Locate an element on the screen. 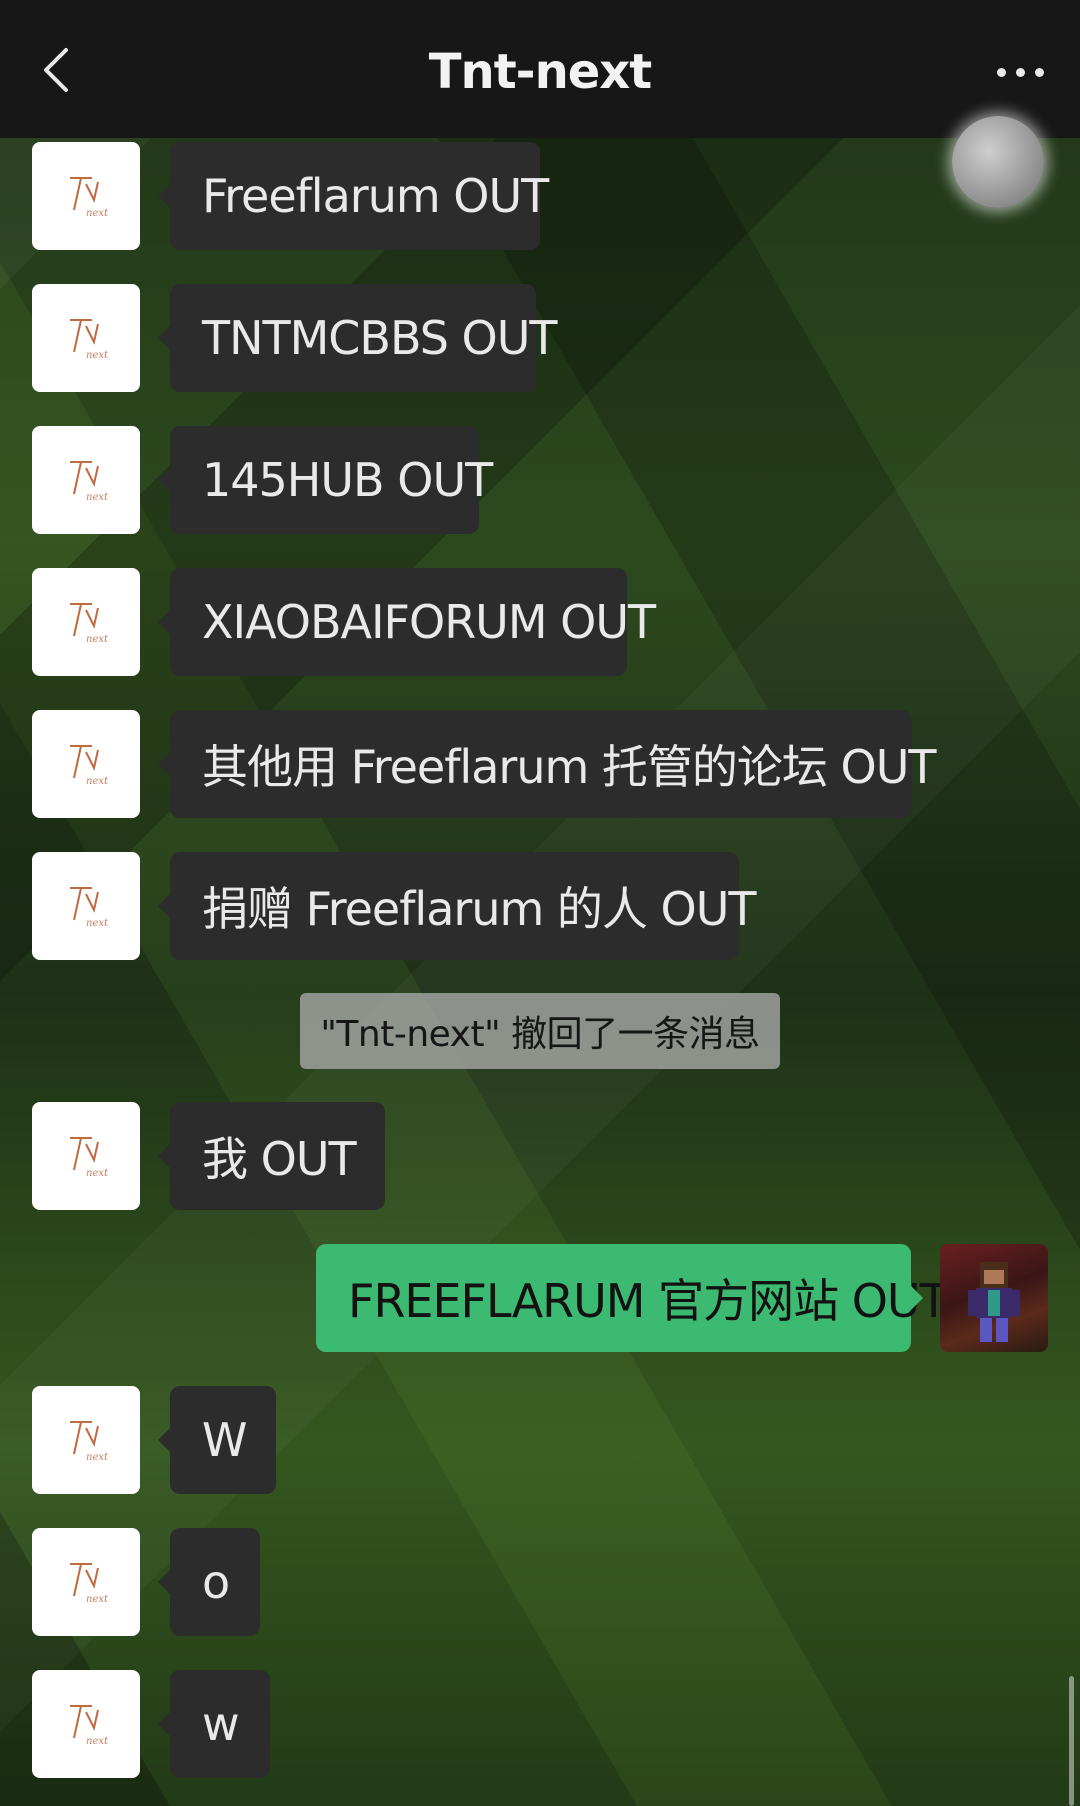  message-bubble: 我 OUT is located at coordinates (271, 1156).